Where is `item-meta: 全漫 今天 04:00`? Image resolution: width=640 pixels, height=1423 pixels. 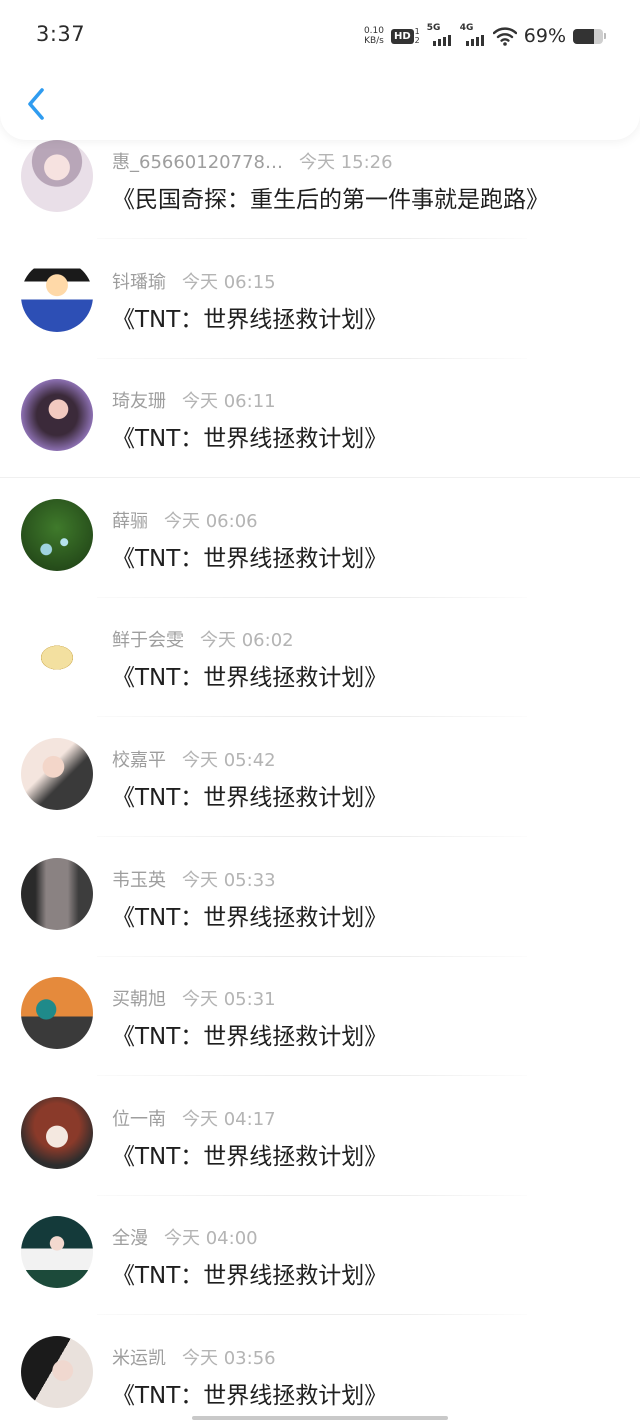 item-meta: 全漫 今天 04:00 is located at coordinates (185, 1237).